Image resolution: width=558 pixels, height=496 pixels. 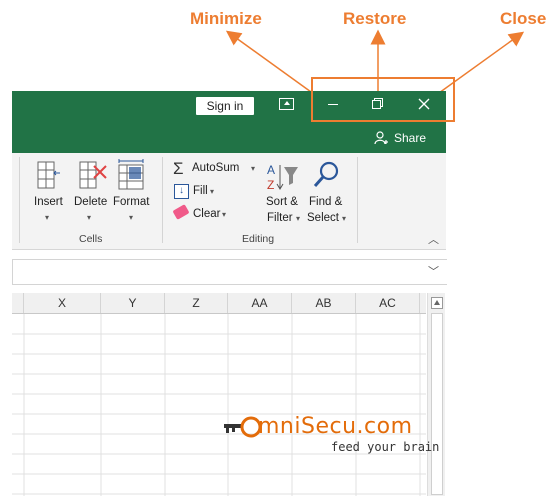 I want to click on share-button: Share, so click(x=400, y=138).